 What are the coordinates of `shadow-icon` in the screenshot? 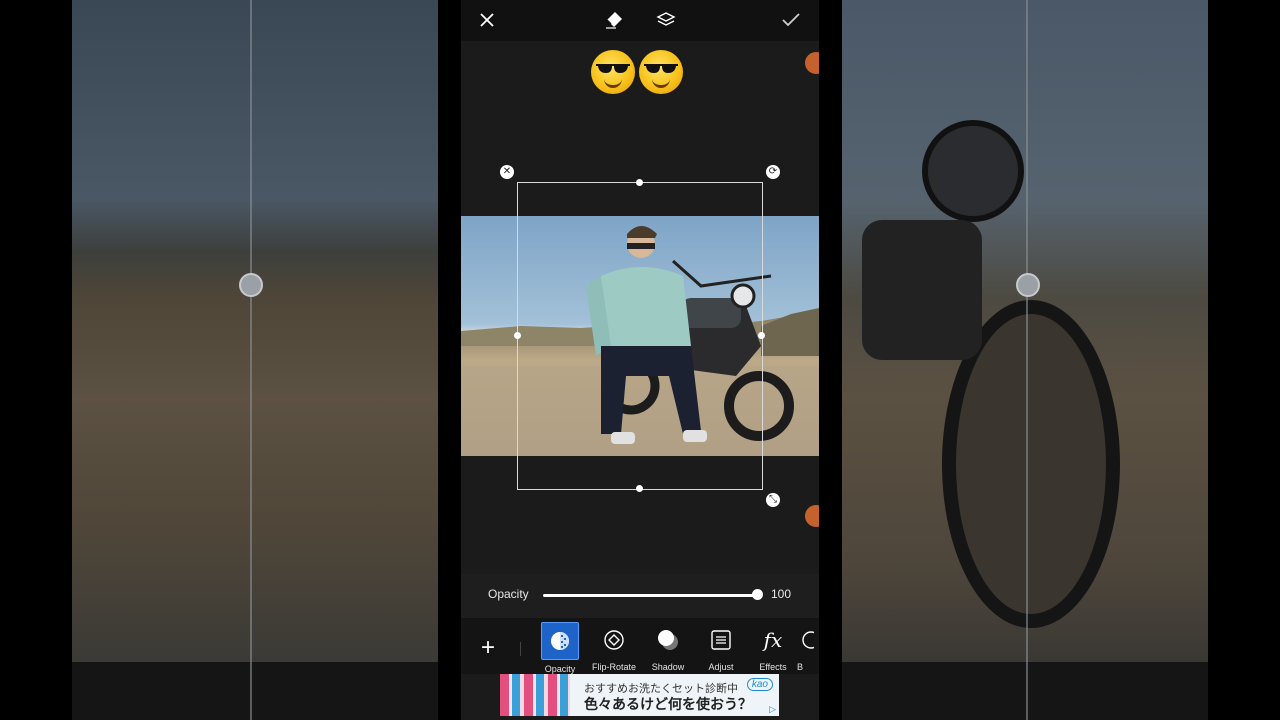 It's located at (668, 640).